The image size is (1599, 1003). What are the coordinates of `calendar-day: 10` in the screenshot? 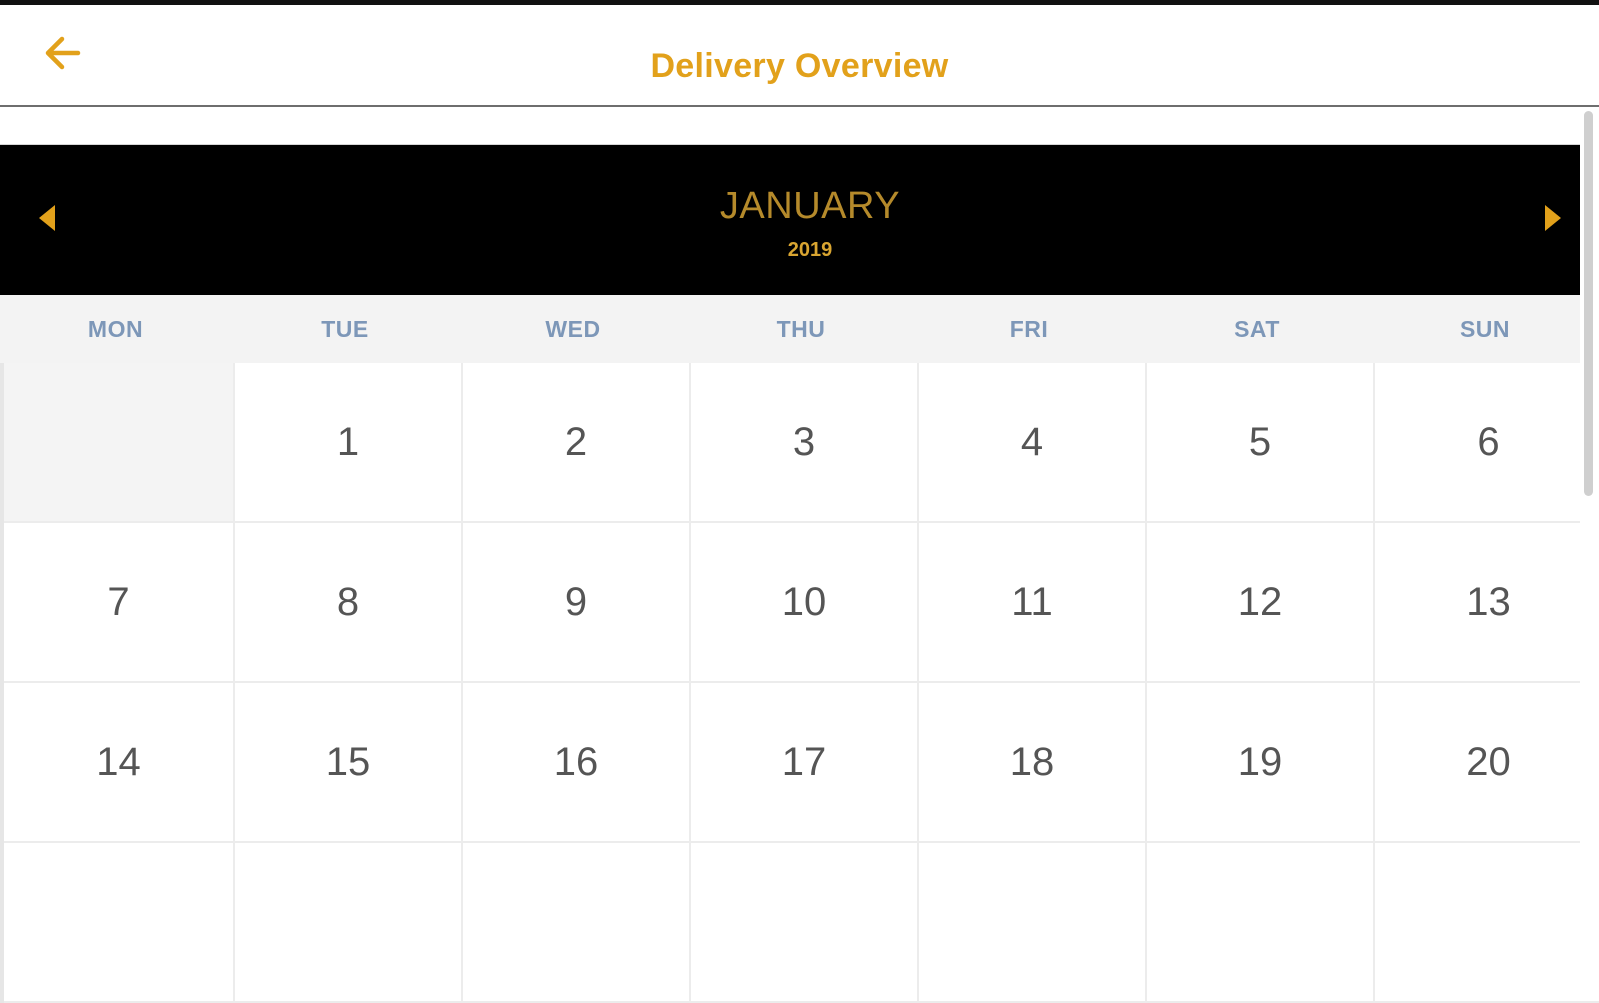 It's located at (805, 603).